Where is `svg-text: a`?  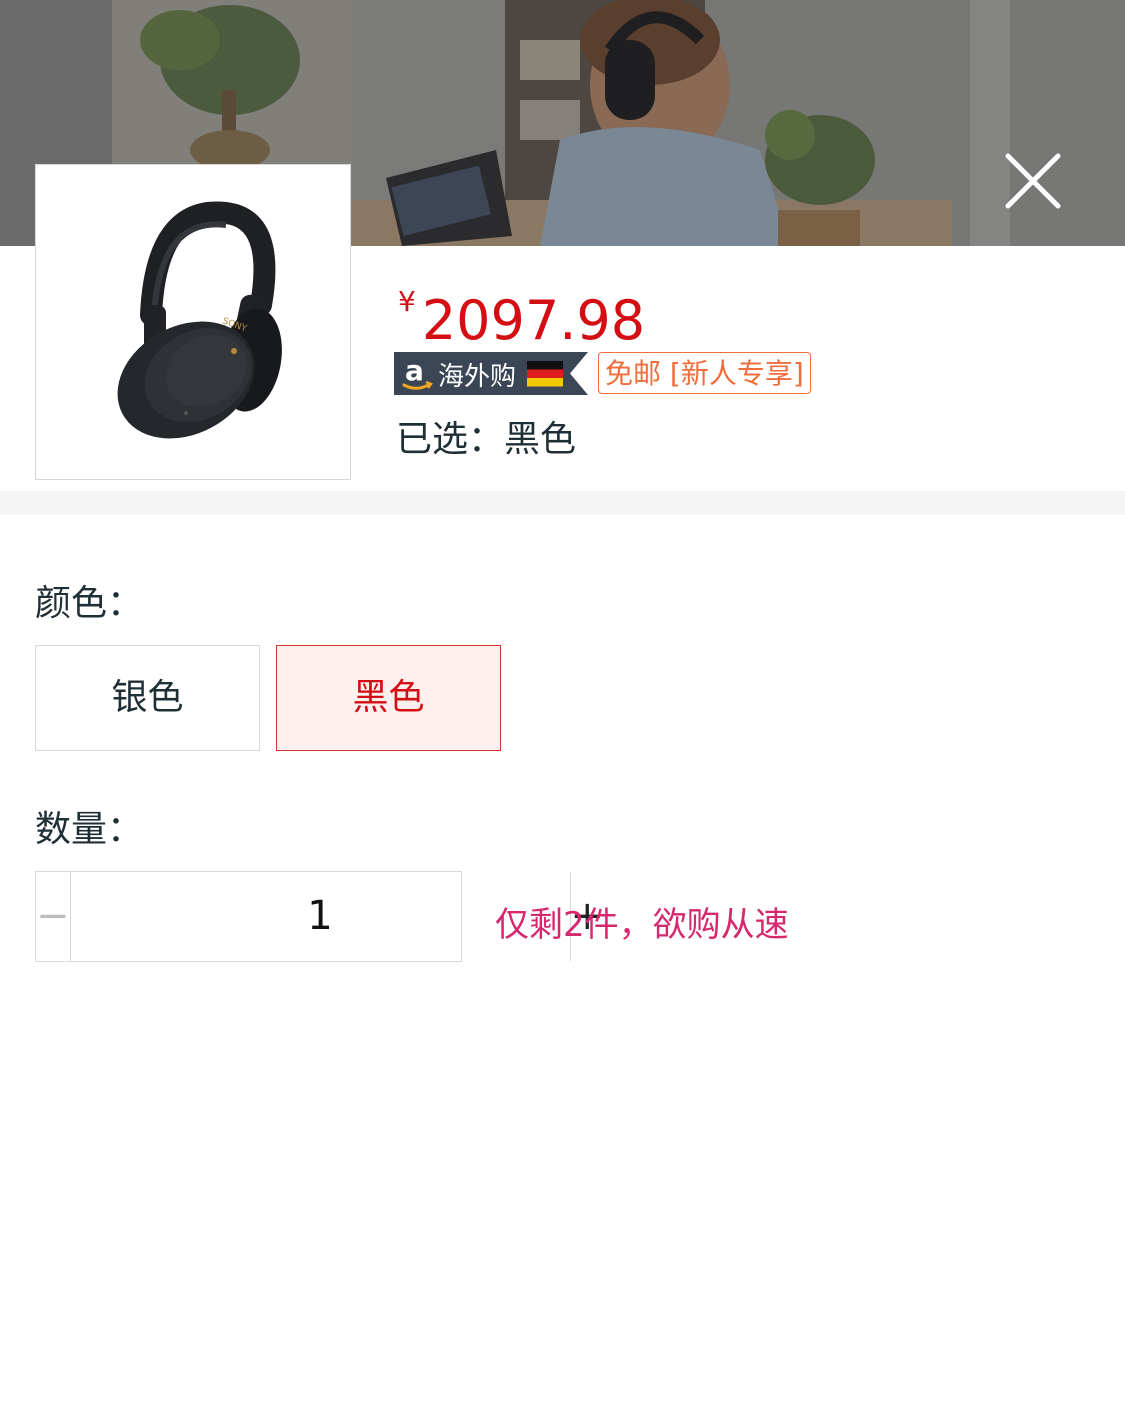 svg-text: a is located at coordinates (414, 370).